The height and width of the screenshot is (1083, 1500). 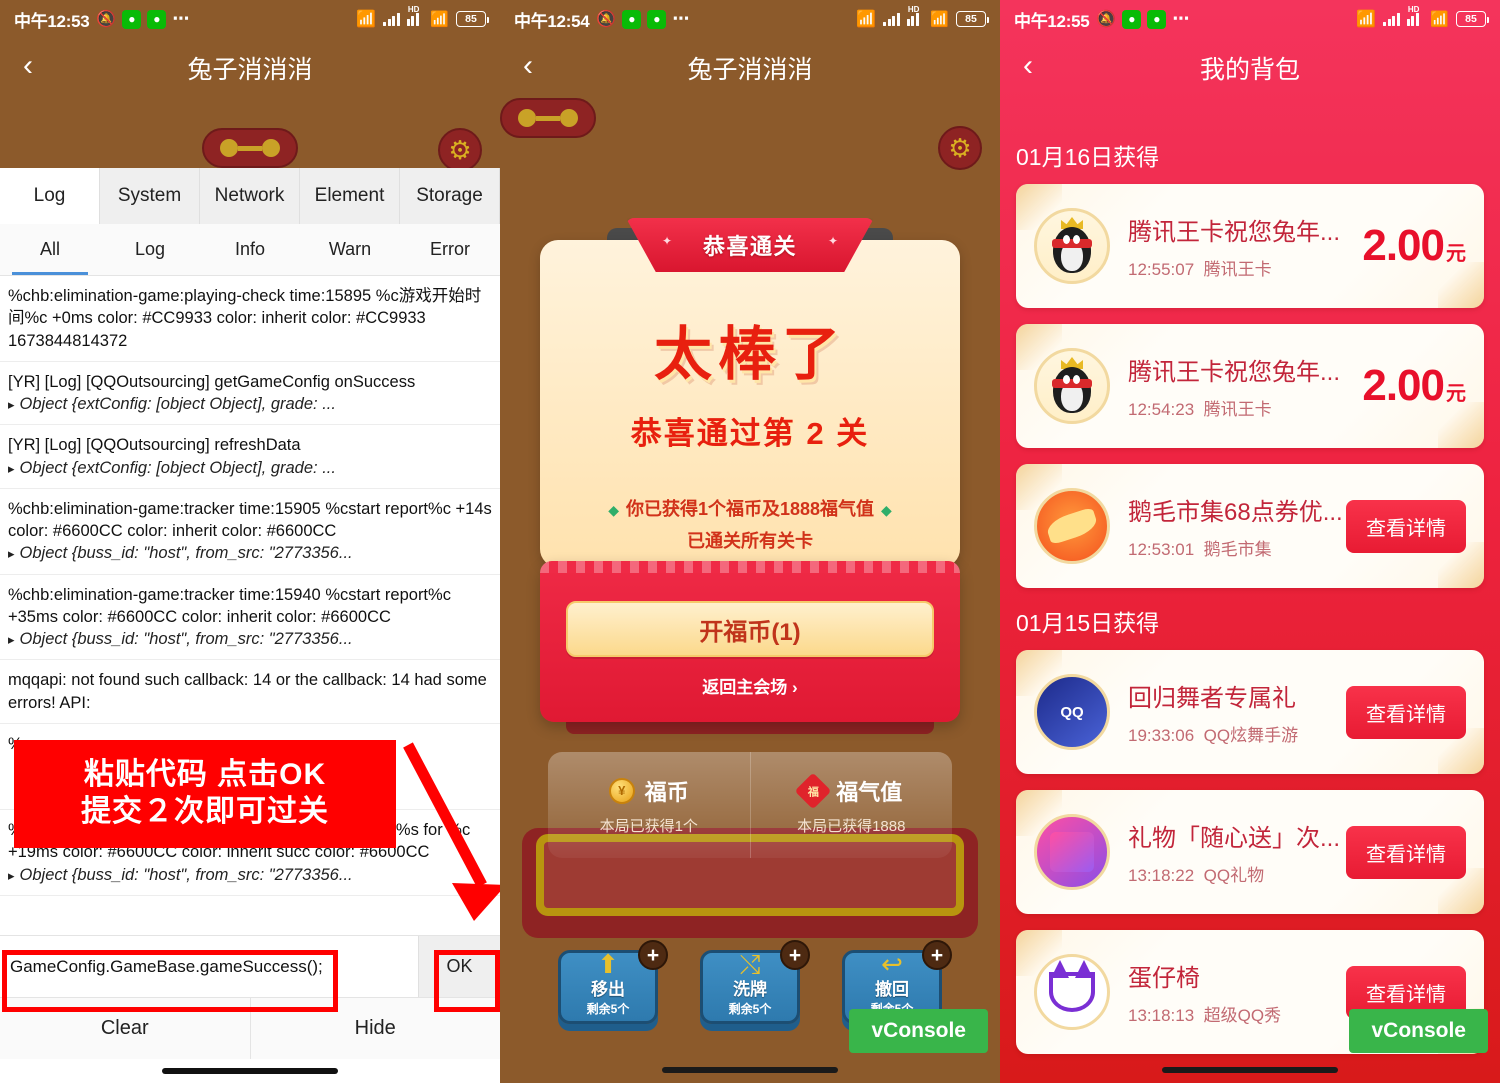 What do you see at coordinates (750, 403) in the screenshot?
I see `modal-card: 太棒了 恭喜通过第 2 关 ◆ 你已获得1个福币及1888福气值 ◆ 已通关所有关卡` at bounding box center [750, 403].